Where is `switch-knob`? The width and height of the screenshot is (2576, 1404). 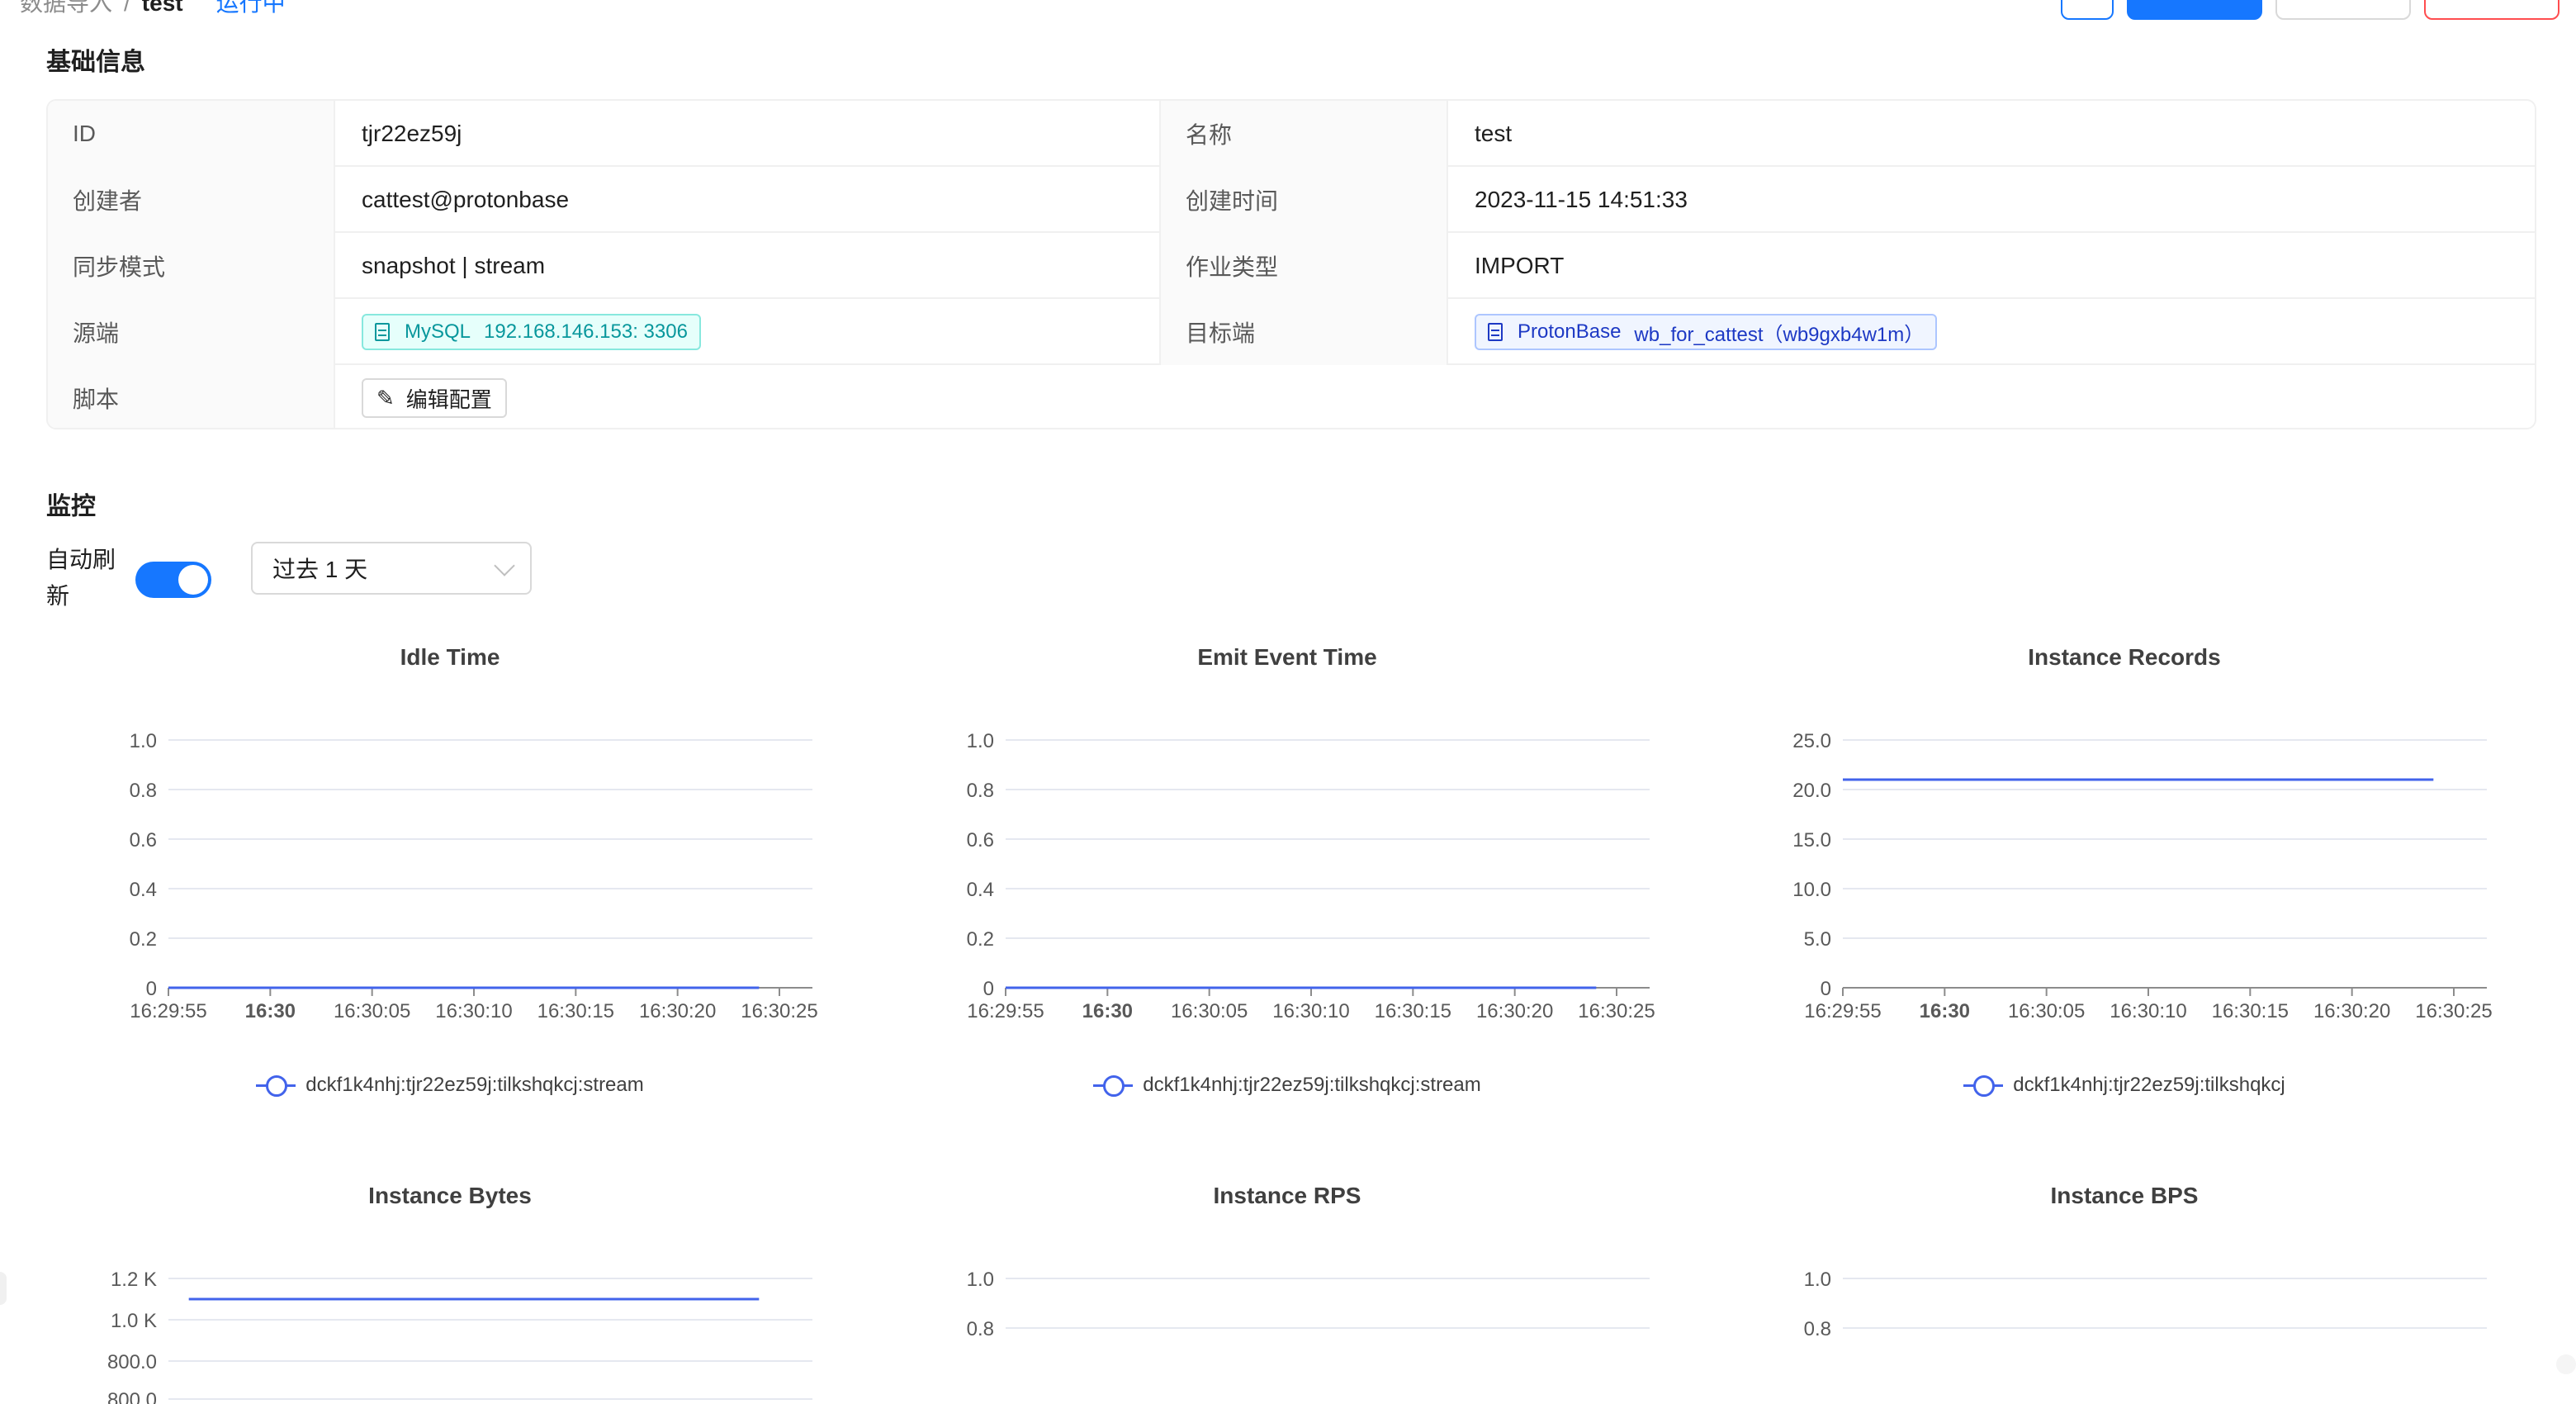
switch-knob is located at coordinates (193, 580).